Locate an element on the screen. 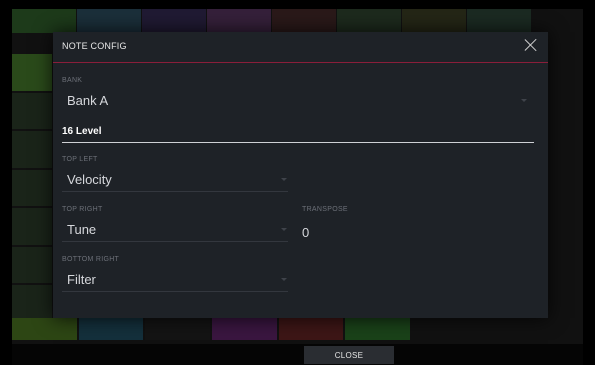 This screenshot has height=365, width=595. bottom-right-select: Filter is located at coordinates (81, 279).